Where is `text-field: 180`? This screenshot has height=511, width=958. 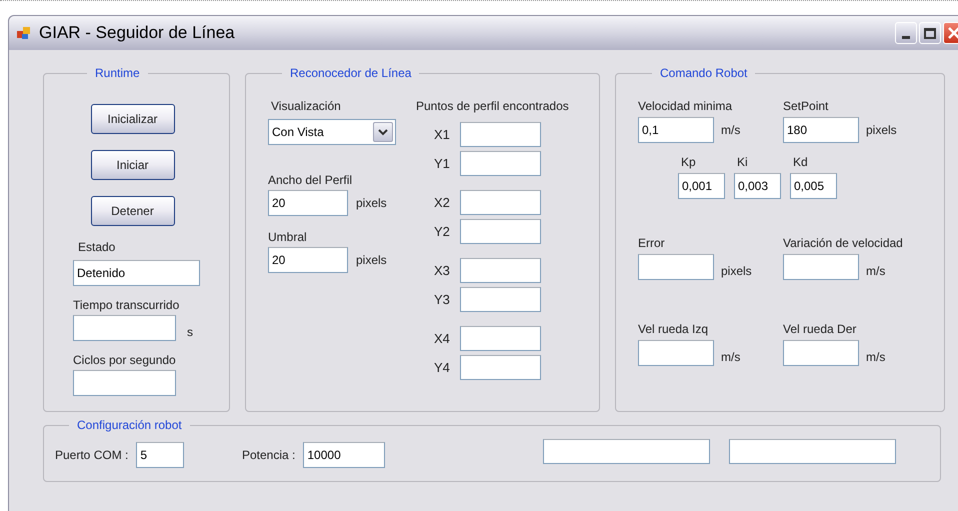
text-field: 180 is located at coordinates (821, 130).